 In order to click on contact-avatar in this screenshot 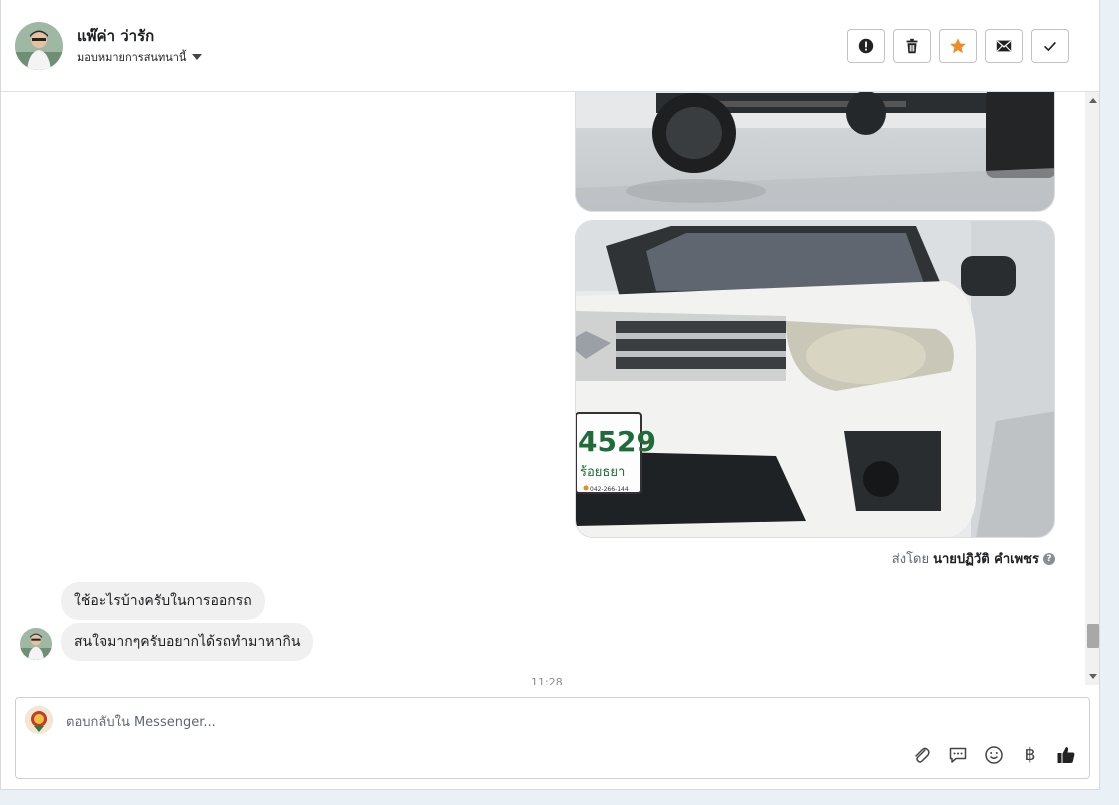, I will do `click(39, 46)`.